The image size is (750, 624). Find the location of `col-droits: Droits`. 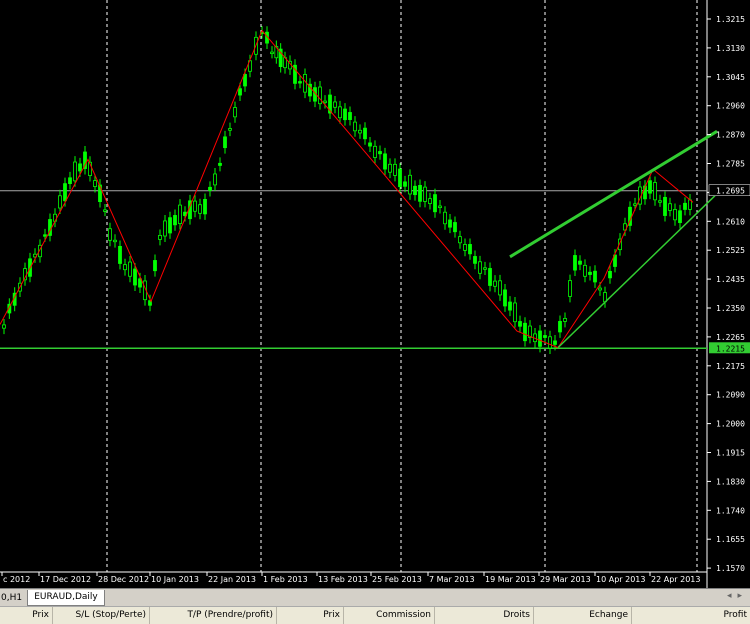

col-droits: Droits is located at coordinates (484, 615).